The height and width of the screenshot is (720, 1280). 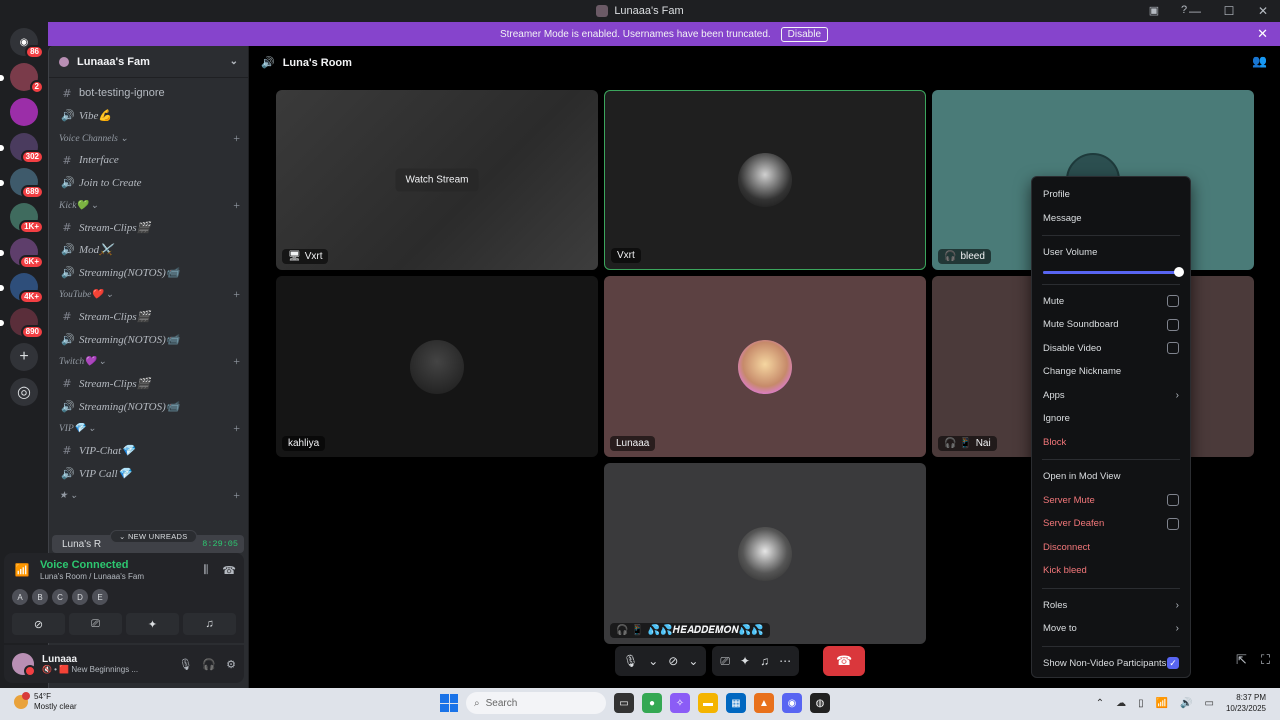 What do you see at coordinates (764, 661) in the screenshot?
I see `soundboard-icon: ♫` at bounding box center [764, 661].